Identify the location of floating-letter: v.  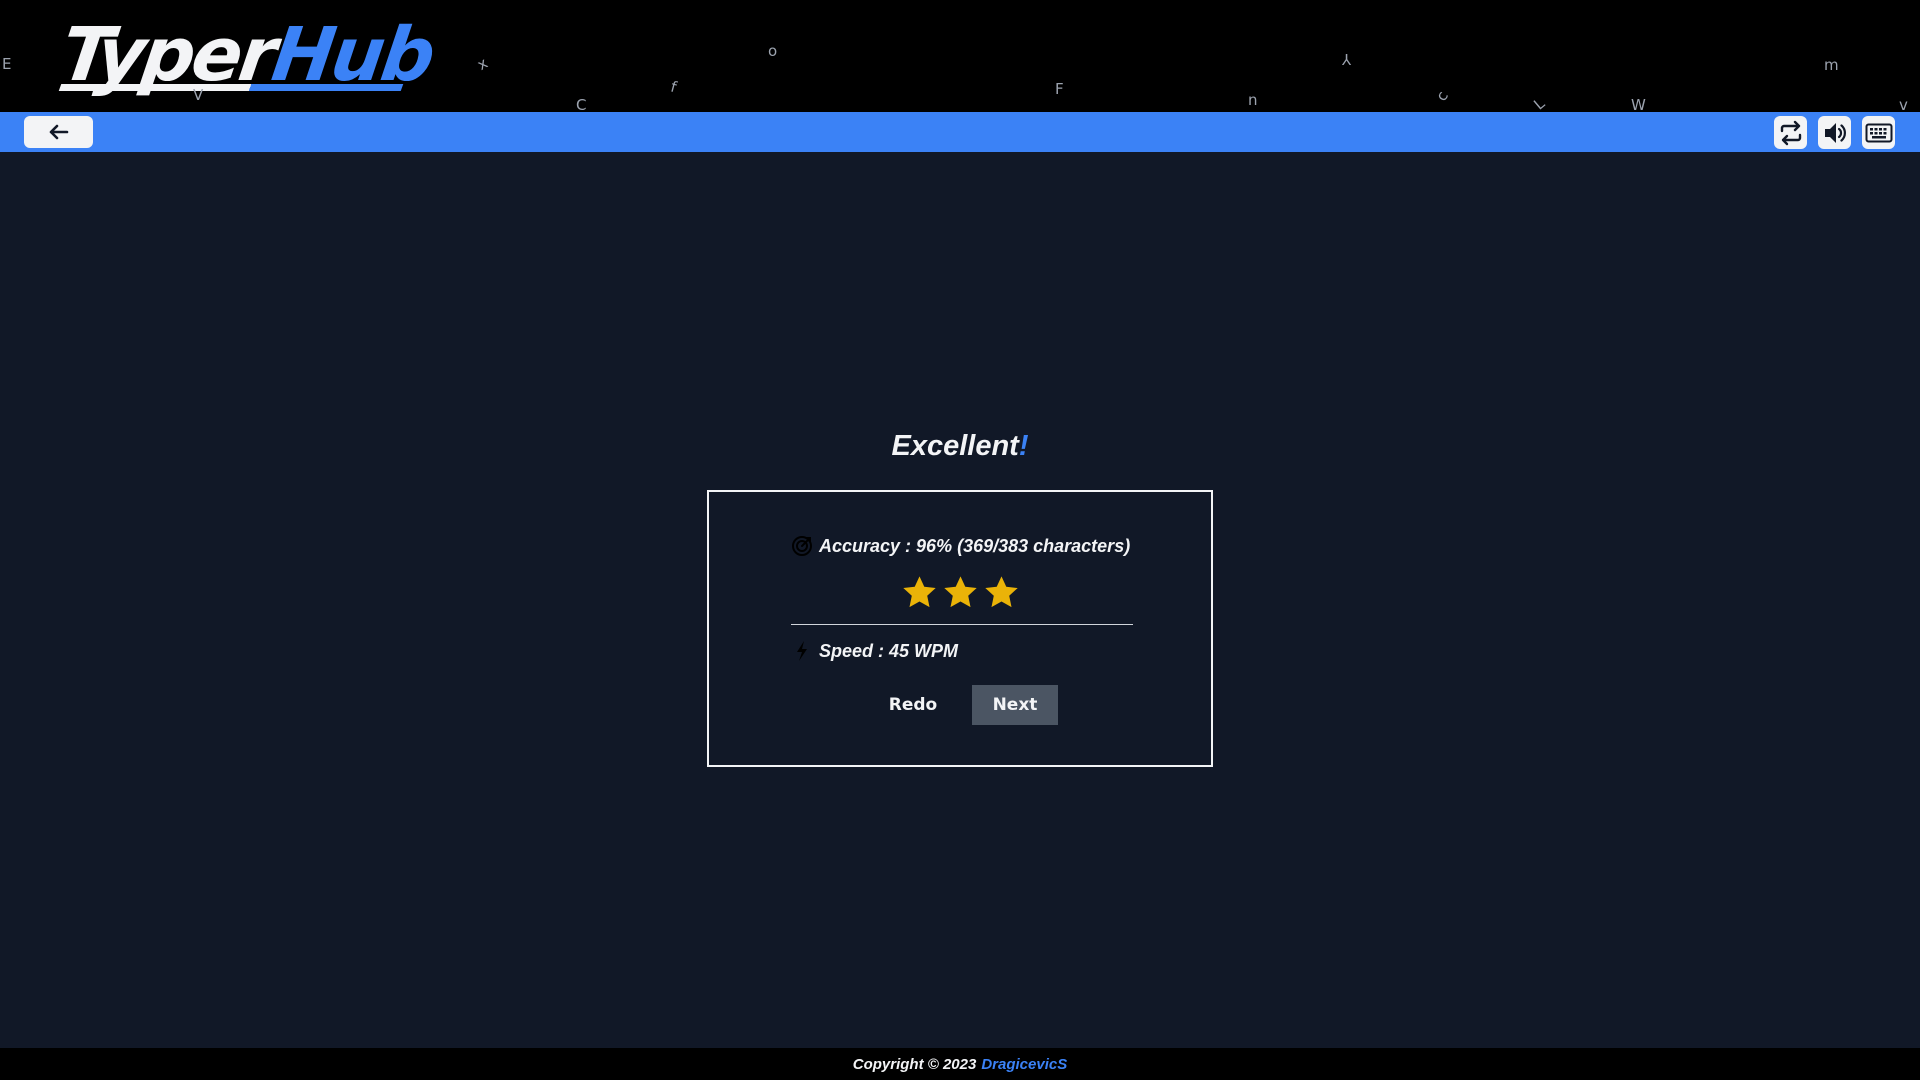
(1903, 104).